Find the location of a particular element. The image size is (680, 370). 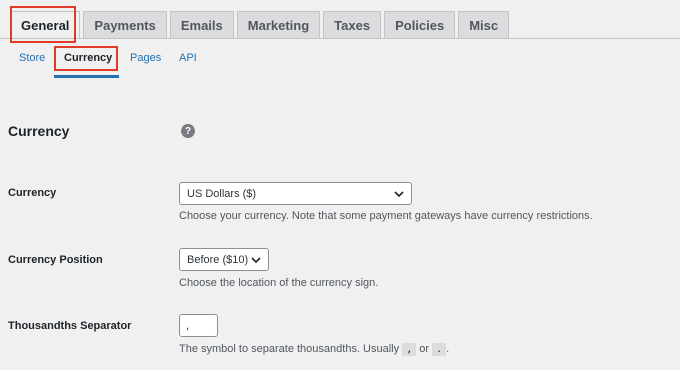

subnav-active-underline is located at coordinates (86, 76).